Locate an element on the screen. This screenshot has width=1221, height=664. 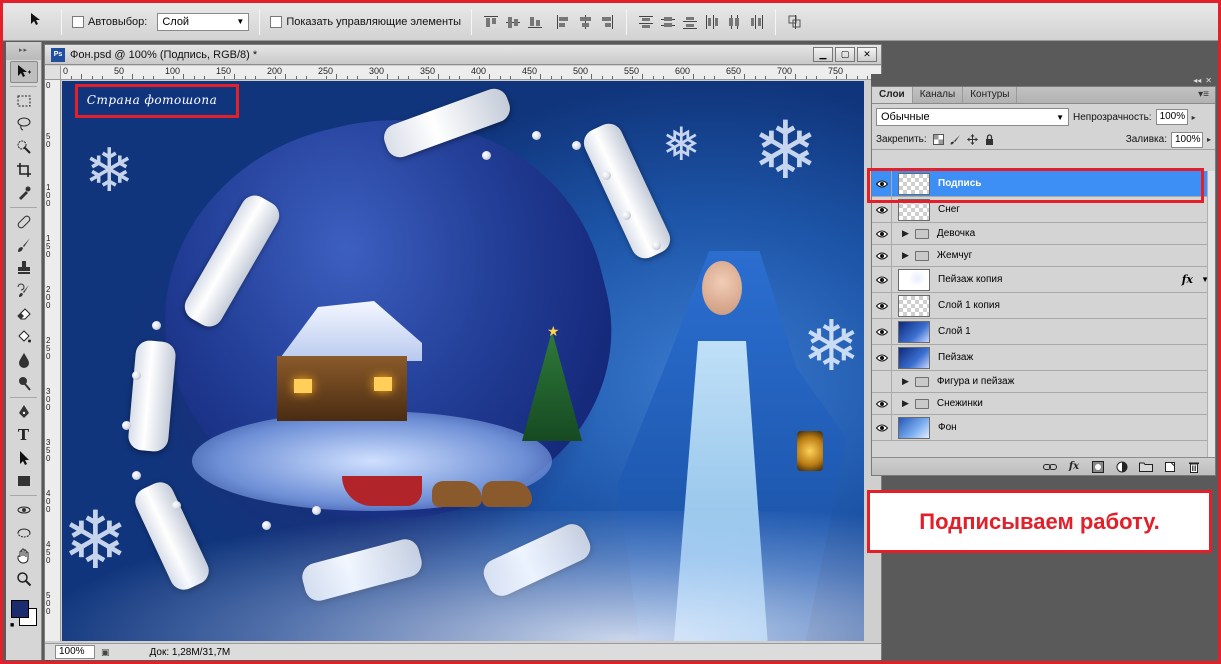
layer-group-row: ▶ Жемчуг is located at coordinates (1043, 256).